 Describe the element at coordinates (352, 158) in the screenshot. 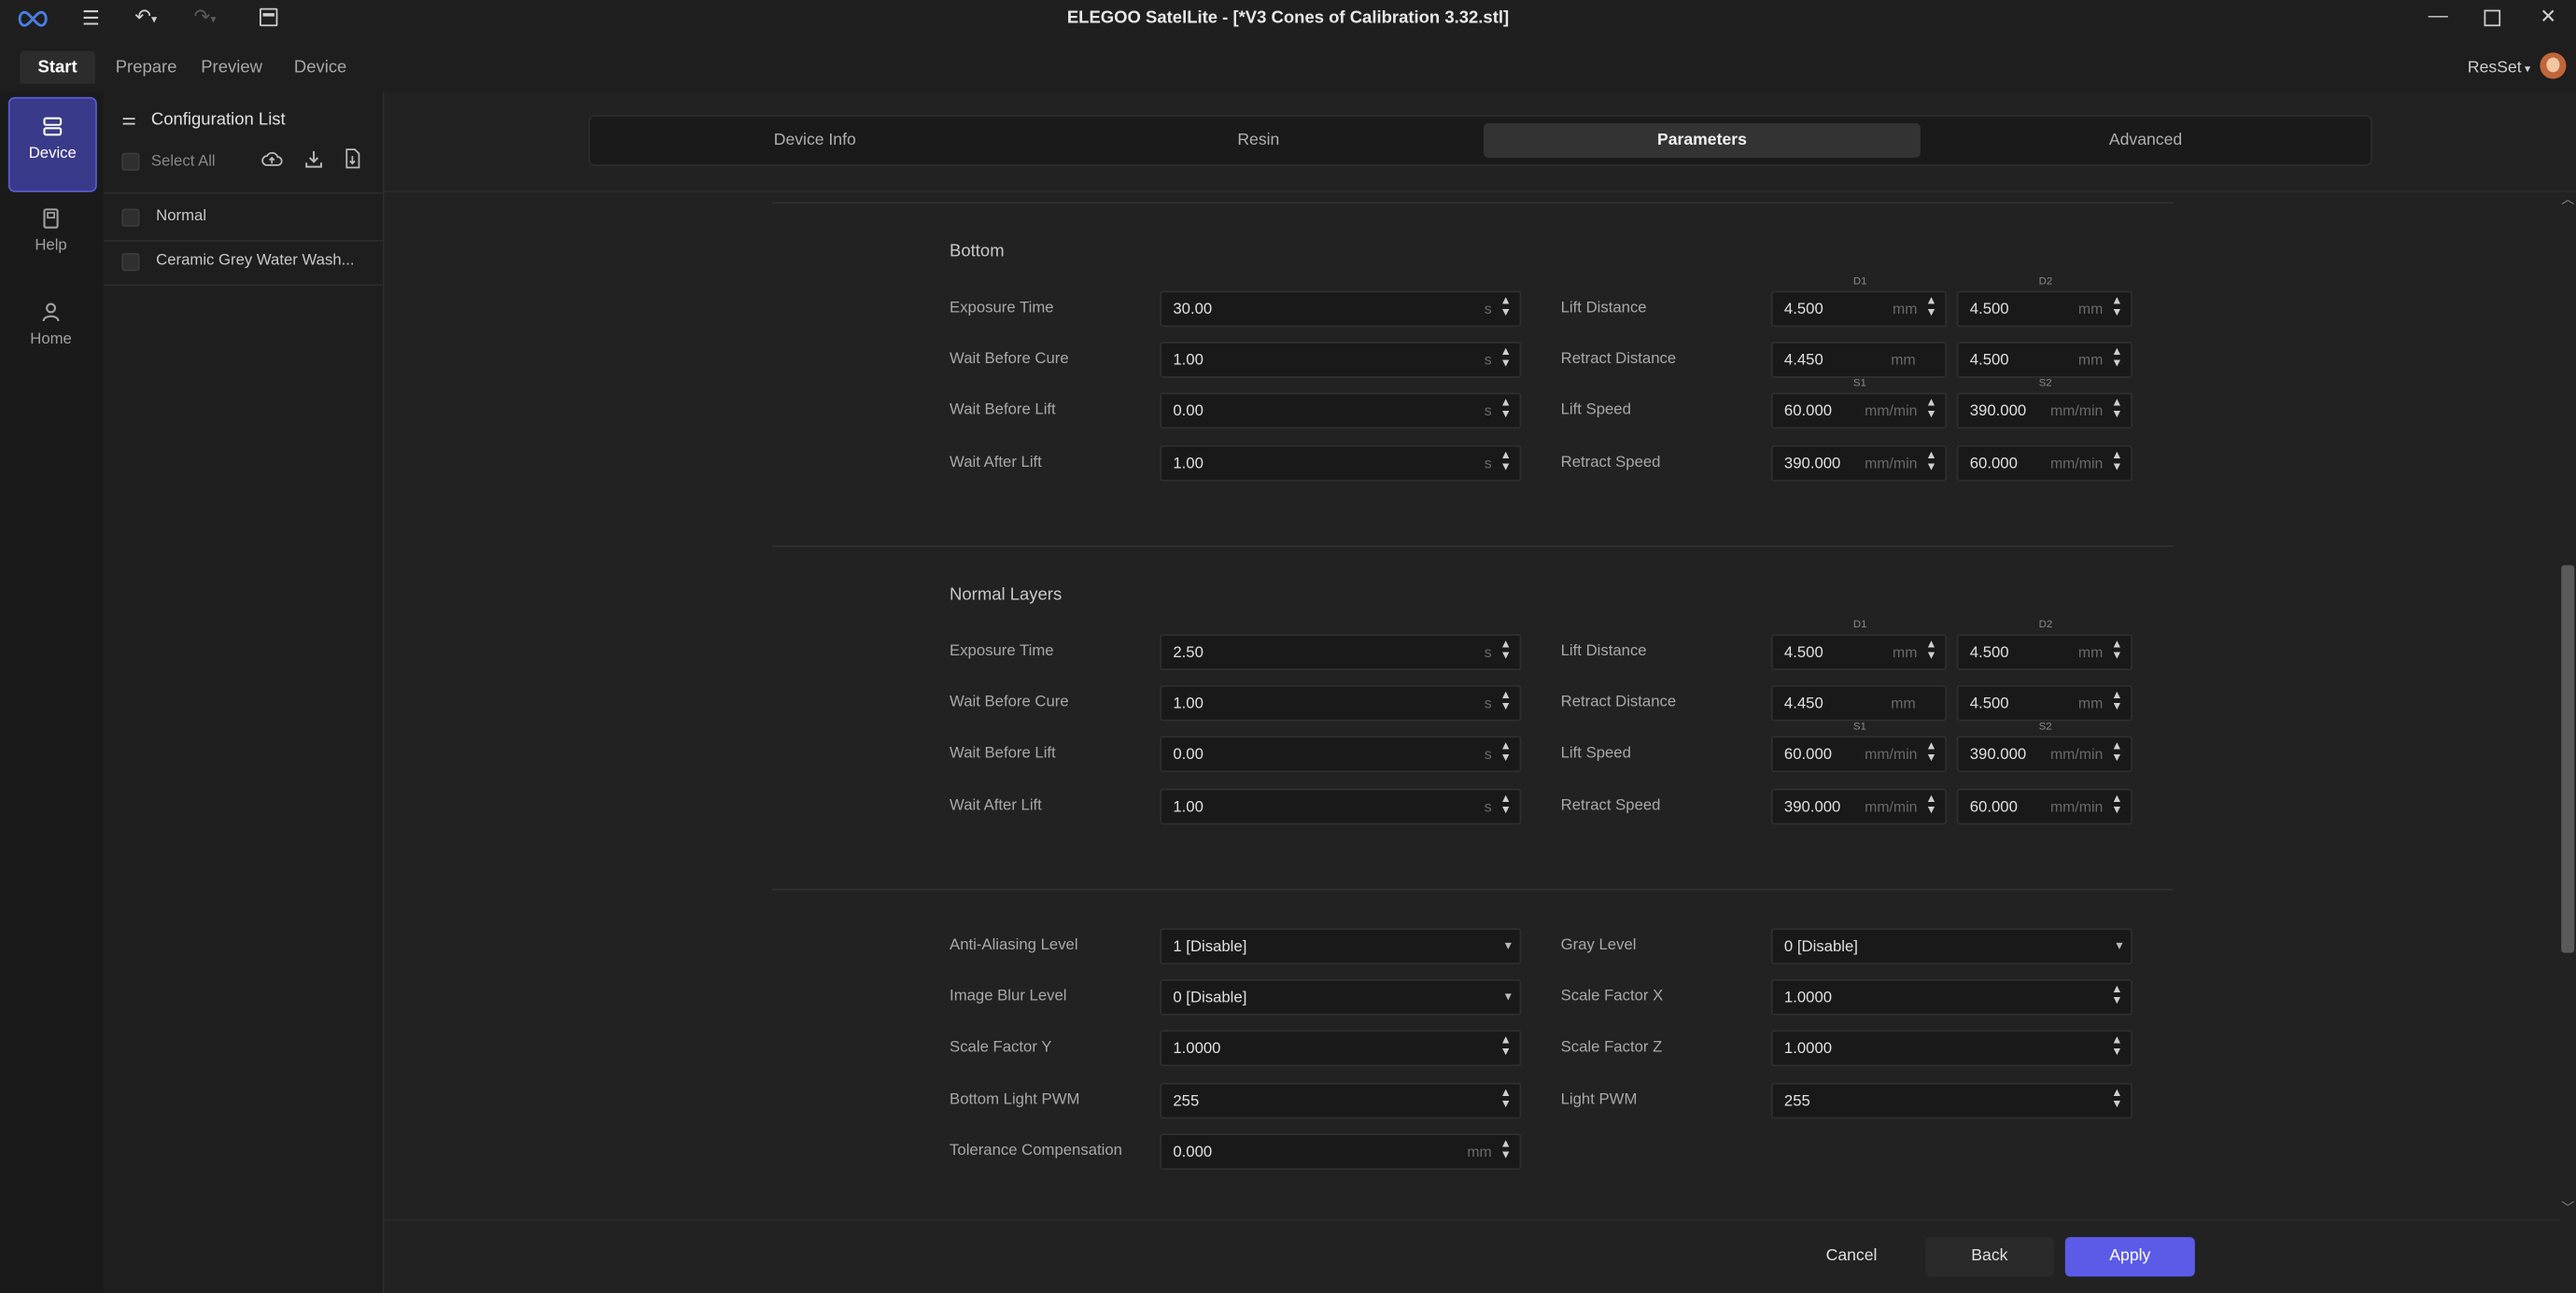

I see `export-file-icon` at that location.